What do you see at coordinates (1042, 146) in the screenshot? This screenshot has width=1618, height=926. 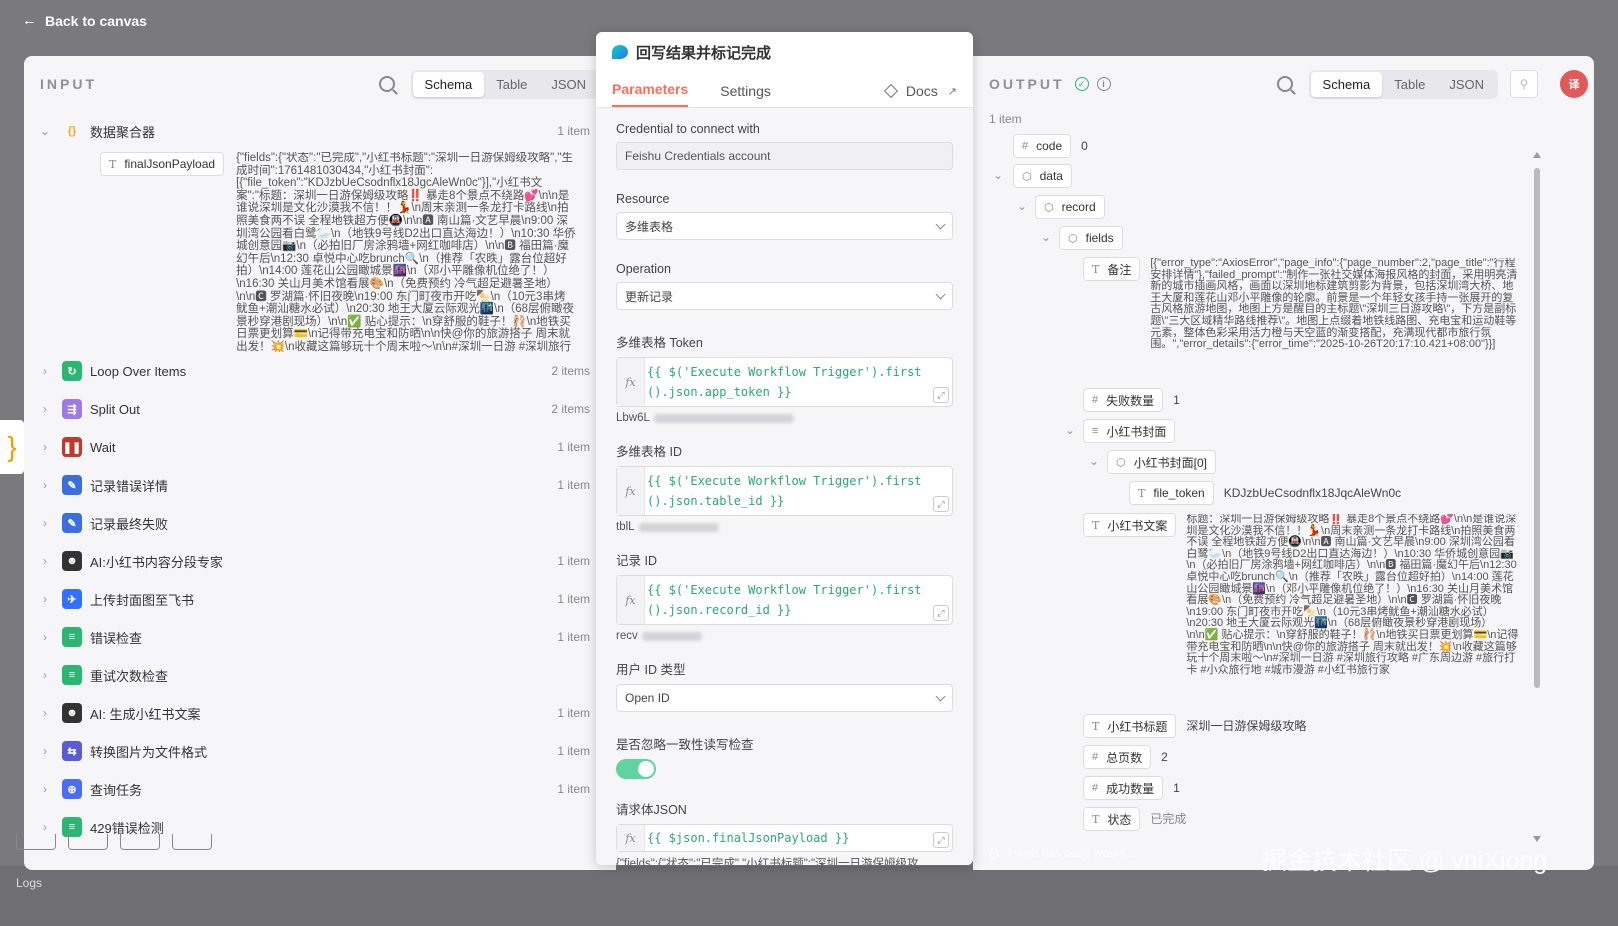 I see `key-code: # code` at bounding box center [1042, 146].